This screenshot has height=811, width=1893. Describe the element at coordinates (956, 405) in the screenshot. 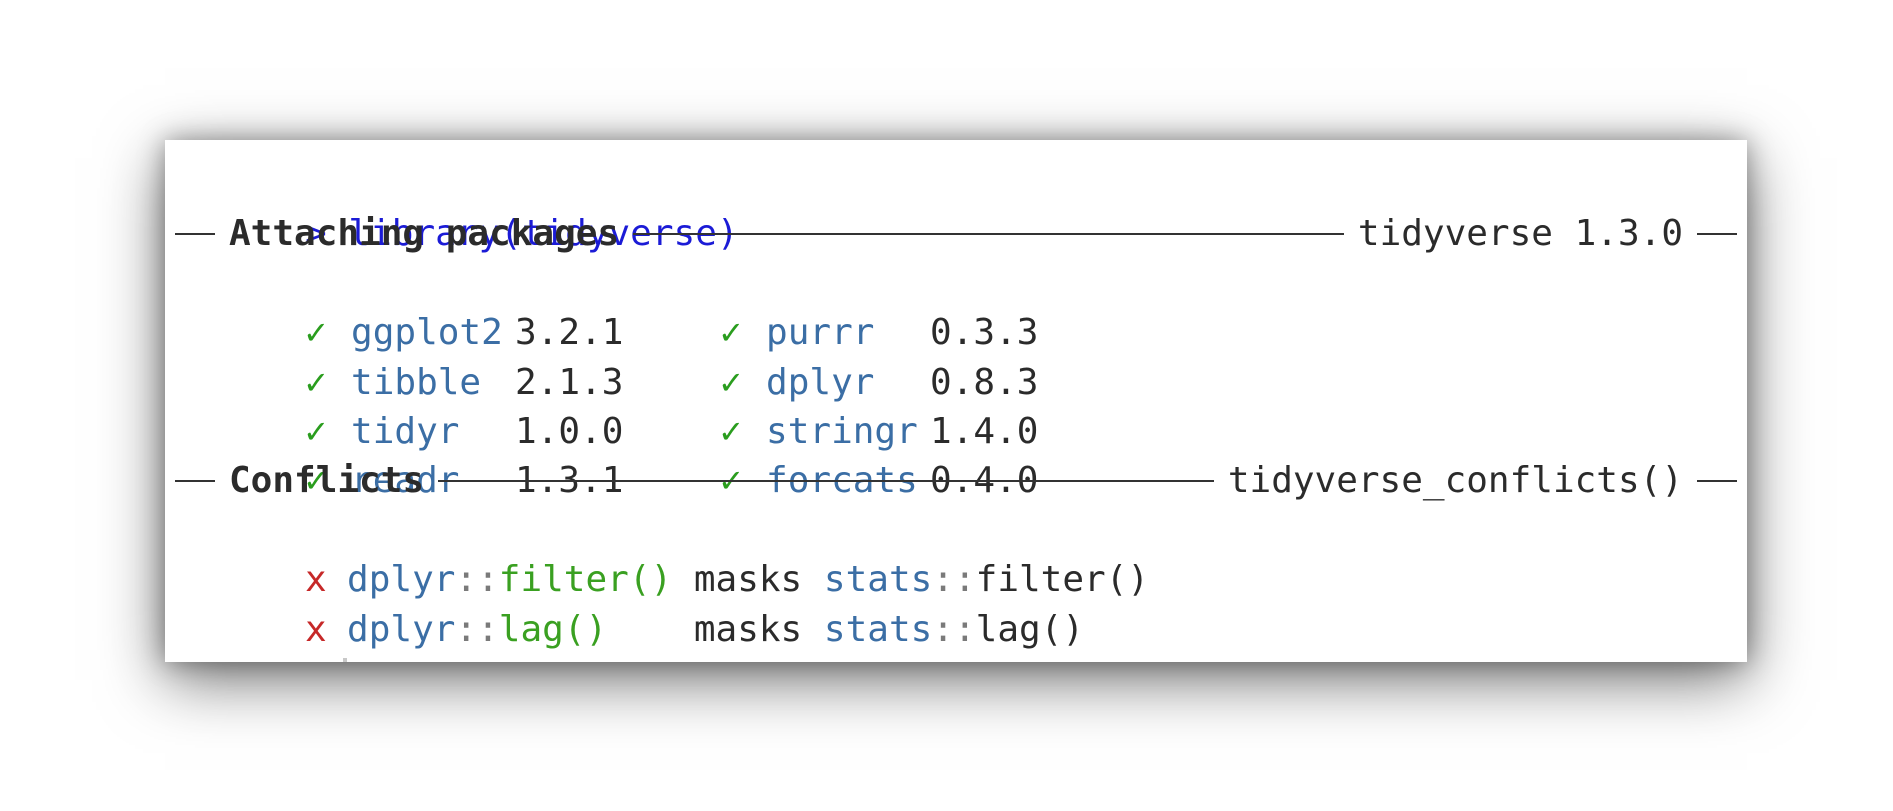

I see `package-row: ✓ tidyr 1.0.0 ✓ stringr 1.4.0` at that location.